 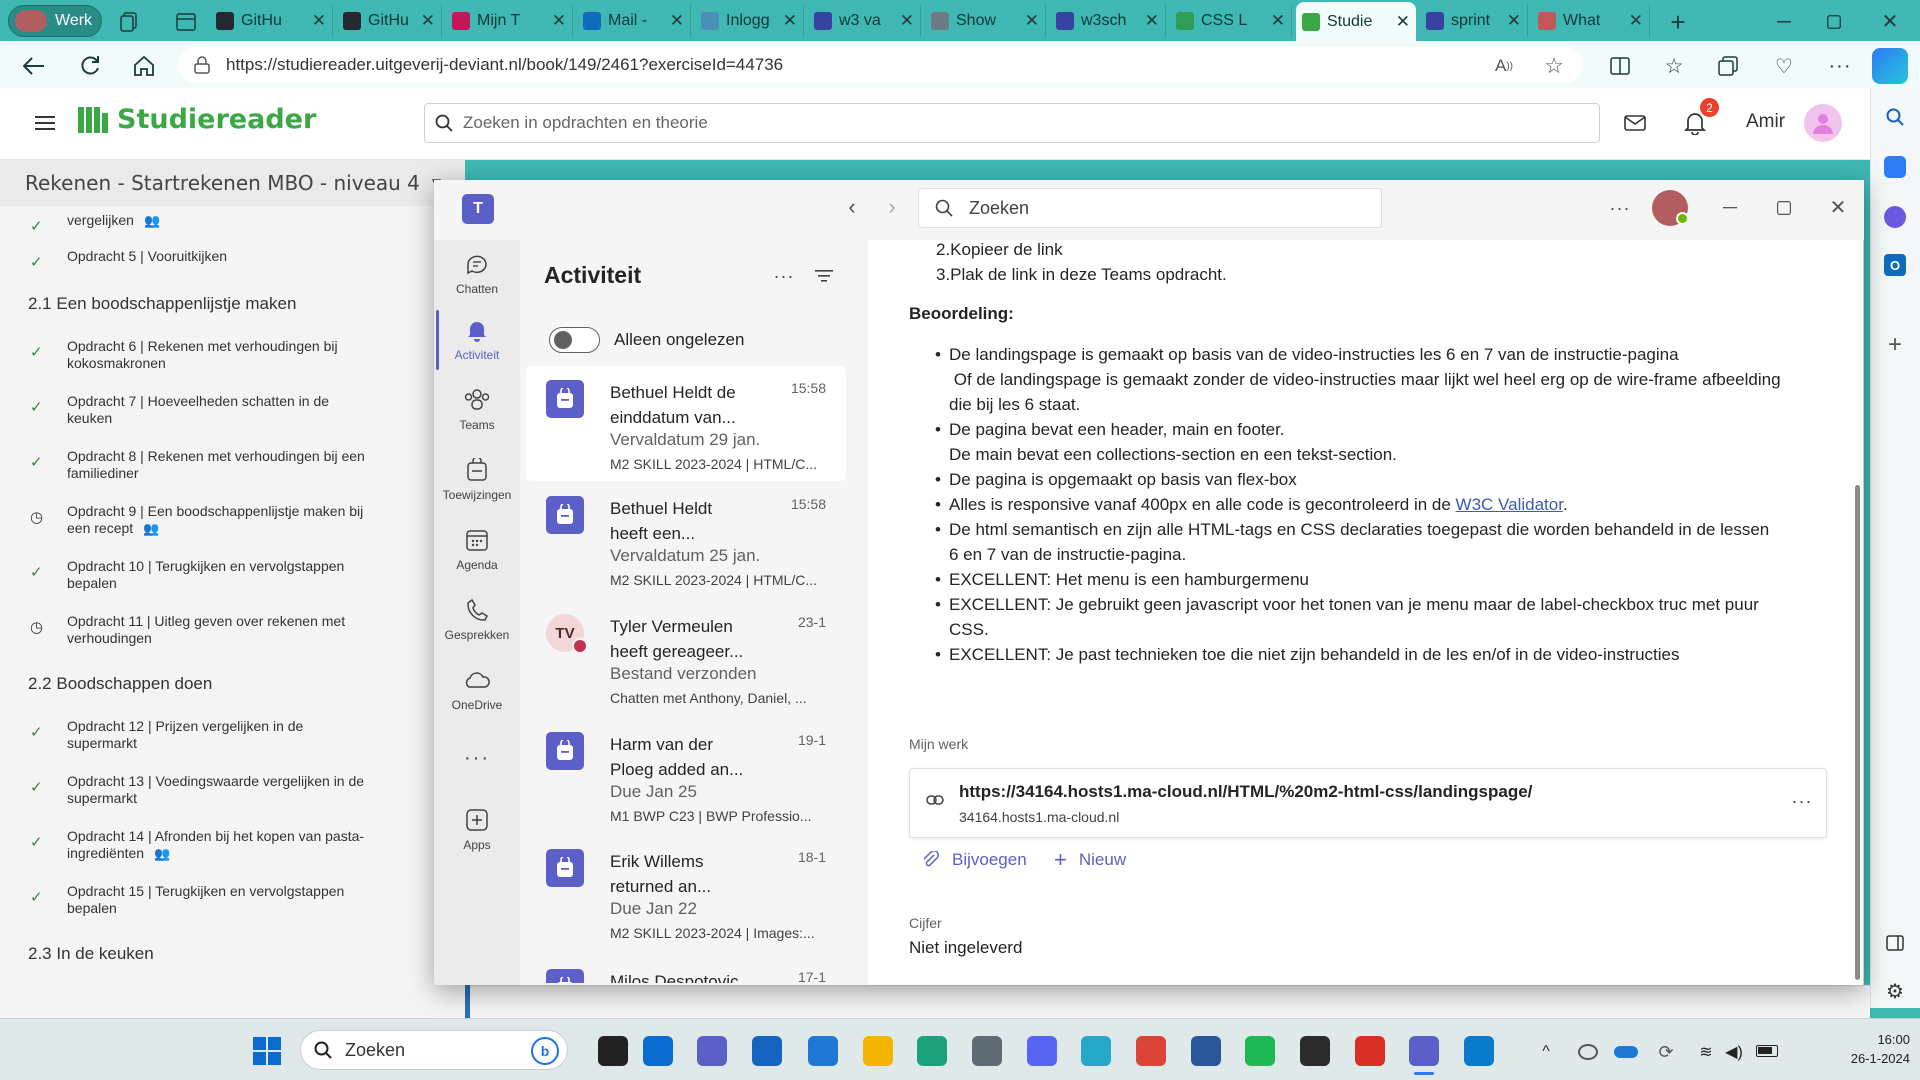 What do you see at coordinates (1554, 66) in the screenshot?
I see `favorite-star-icon: ☆` at bounding box center [1554, 66].